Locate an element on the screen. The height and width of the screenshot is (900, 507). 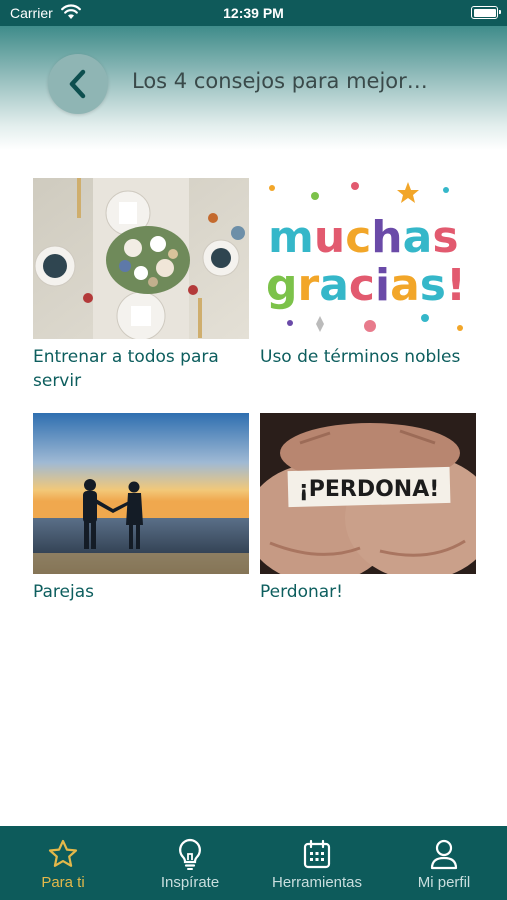
tab-label: Herramientas is located at coordinates (317, 882).